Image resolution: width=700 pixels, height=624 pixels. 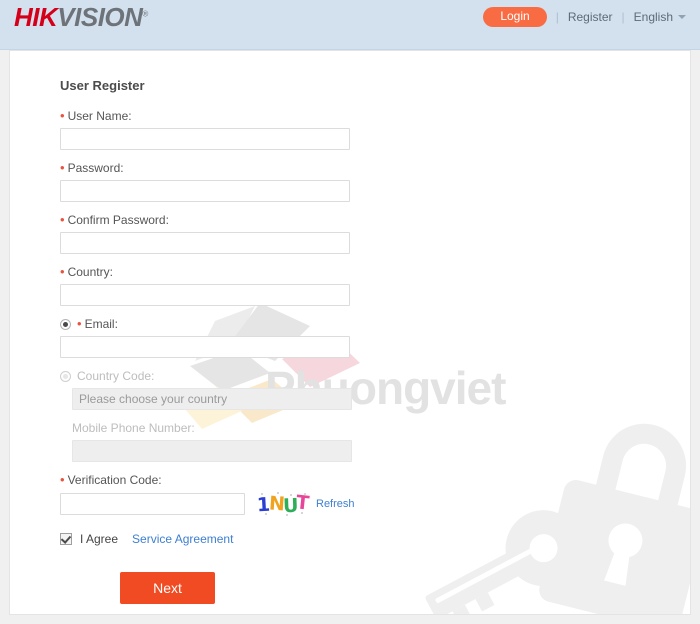 What do you see at coordinates (100, 17) in the screenshot?
I see `logo-text-secondary: VISION` at bounding box center [100, 17].